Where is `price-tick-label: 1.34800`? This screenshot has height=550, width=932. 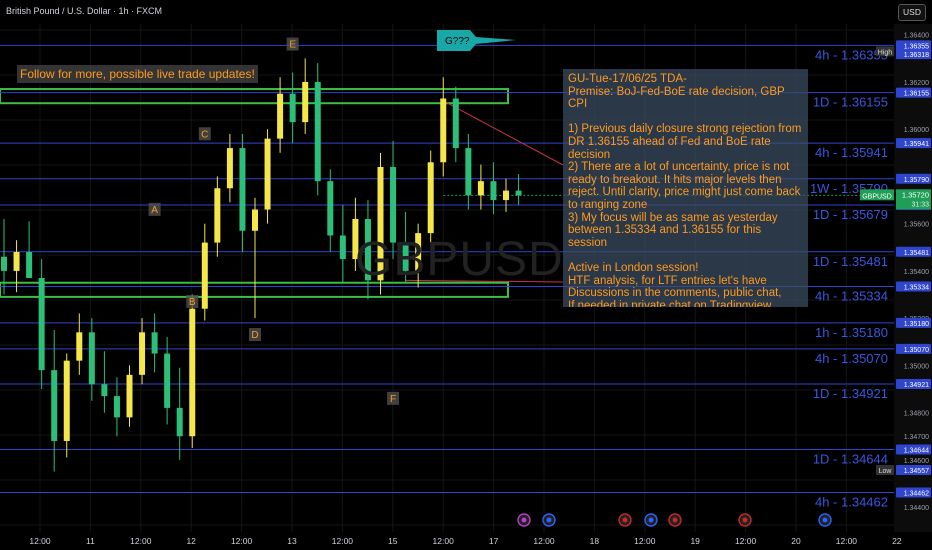
price-tick-label: 1.34800 is located at coordinates (916, 414).